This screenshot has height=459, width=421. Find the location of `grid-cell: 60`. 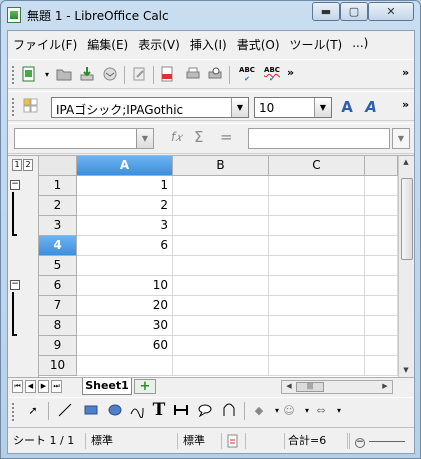

grid-cell: 60 is located at coordinates (125, 346).